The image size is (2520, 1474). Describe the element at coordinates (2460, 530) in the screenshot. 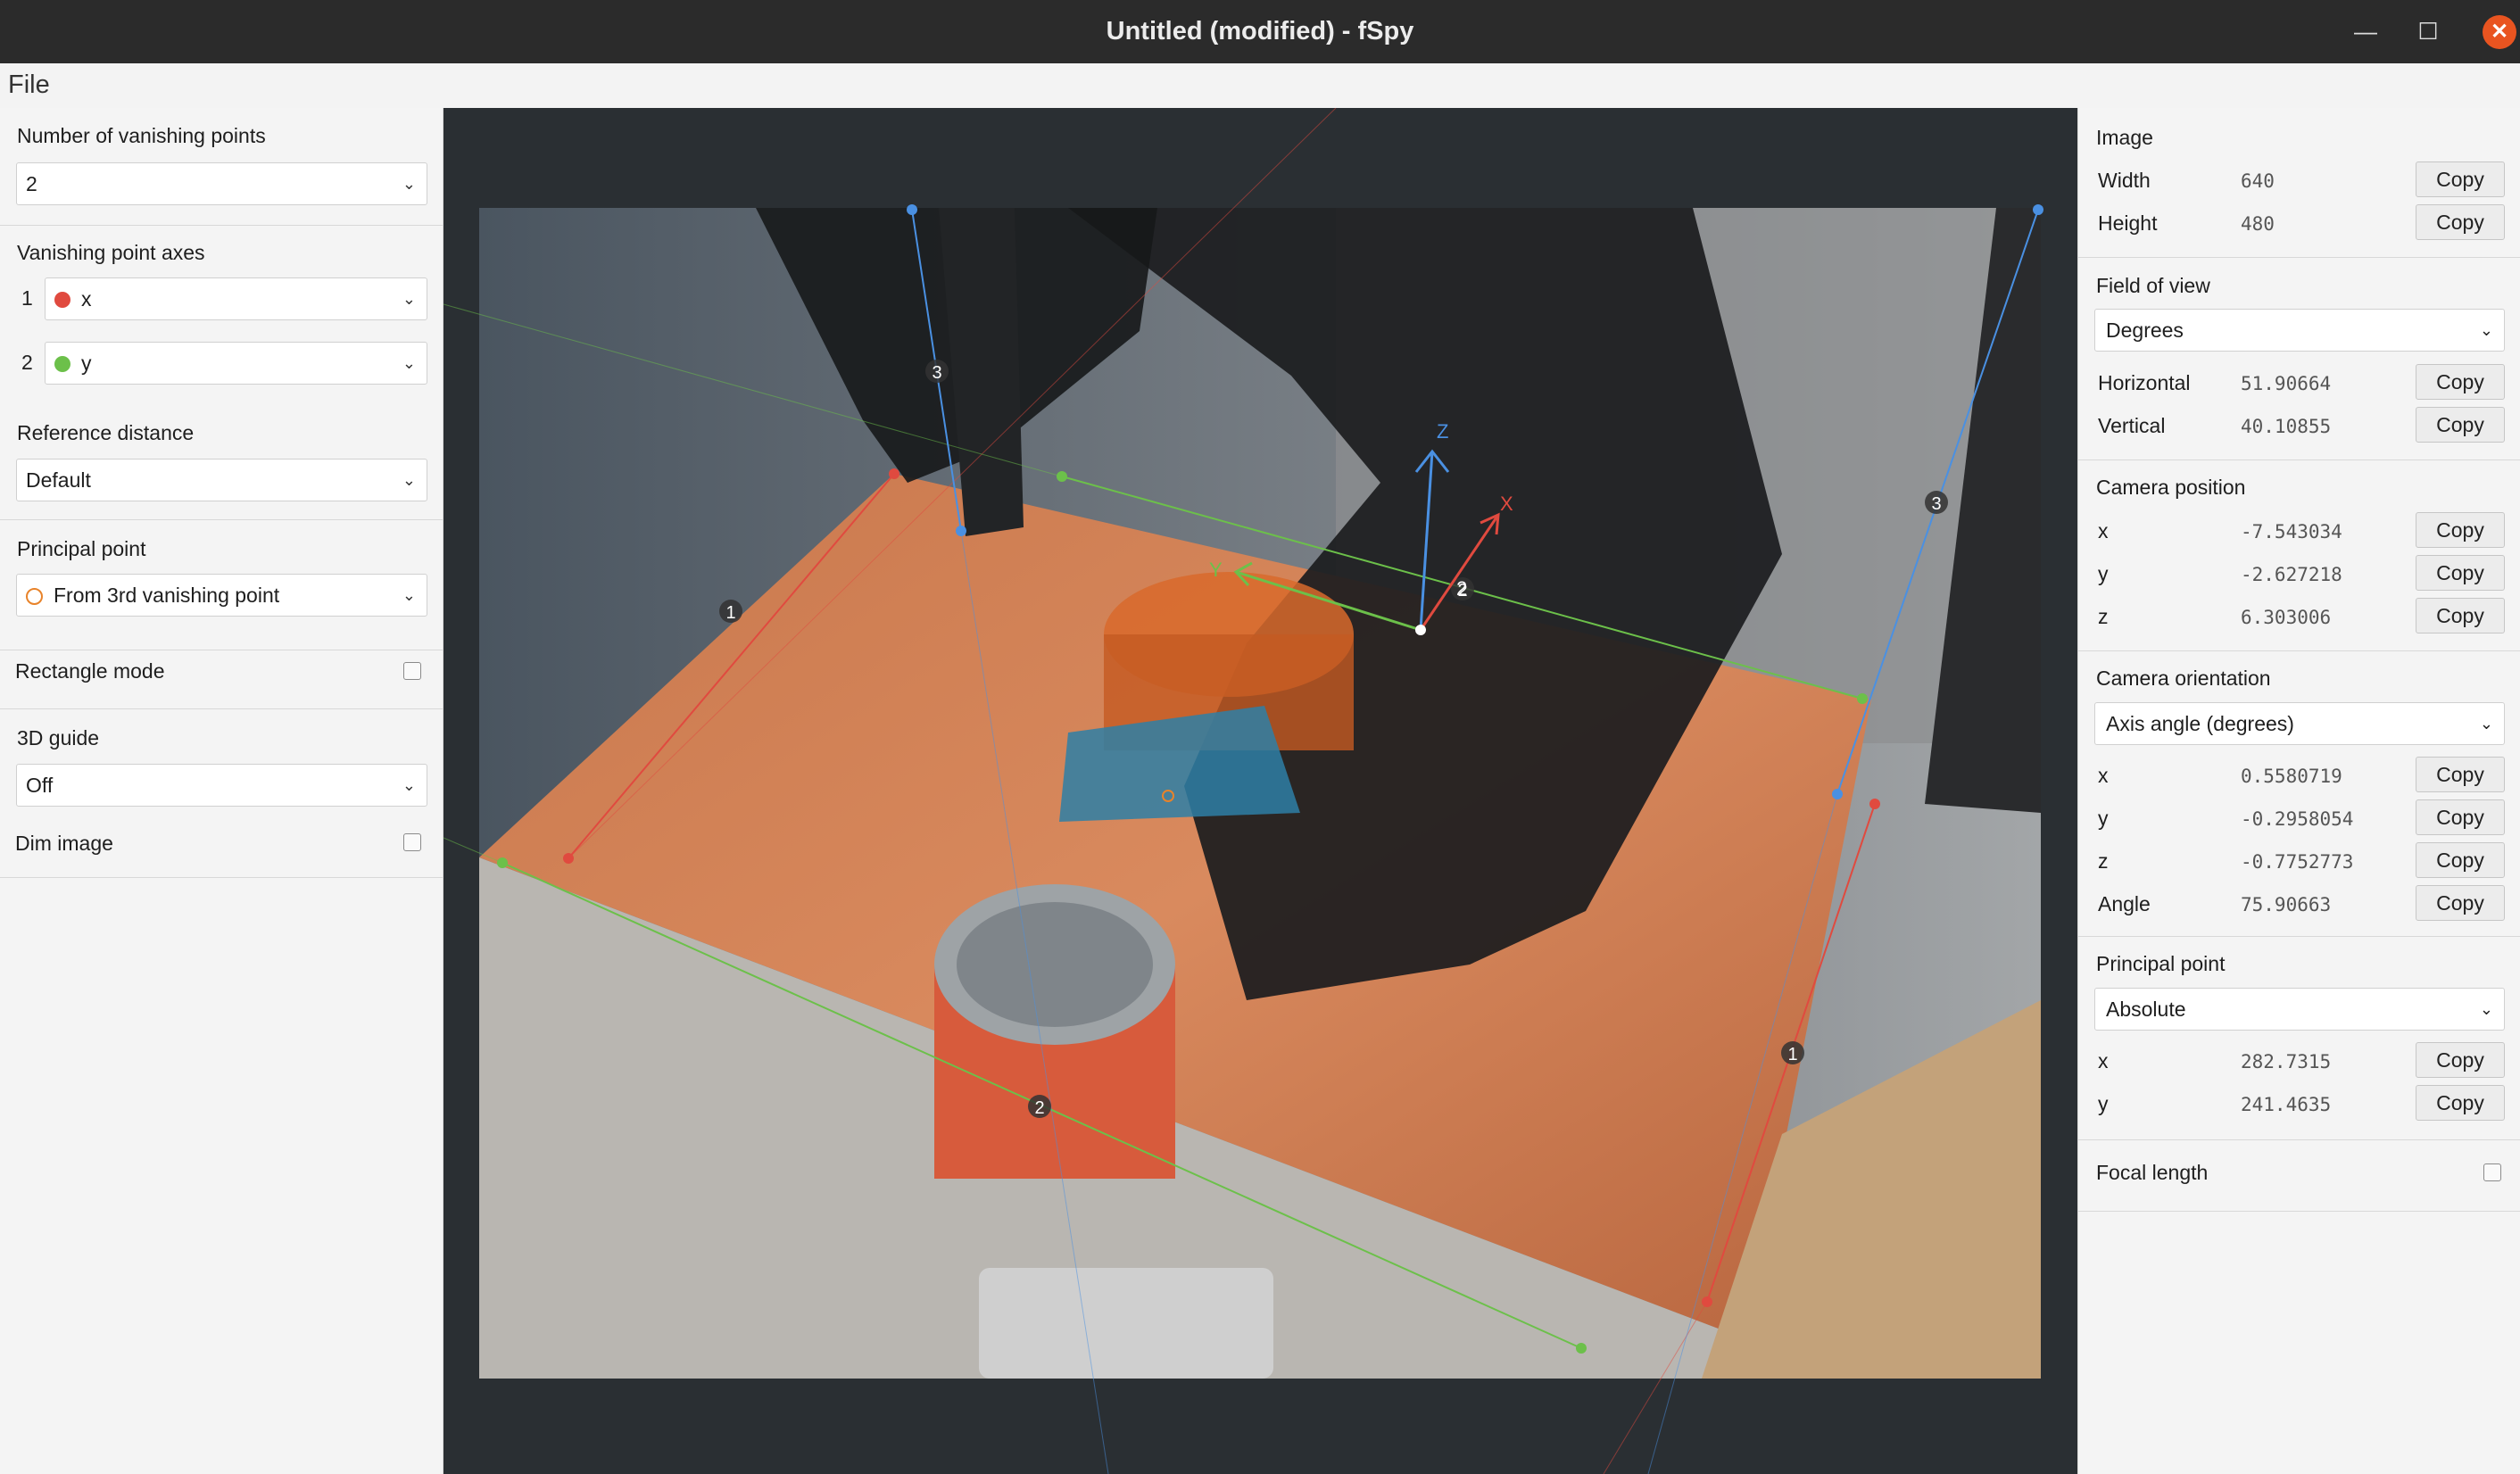

I see `copy-cam-pos-x-button: Copy` at that location.